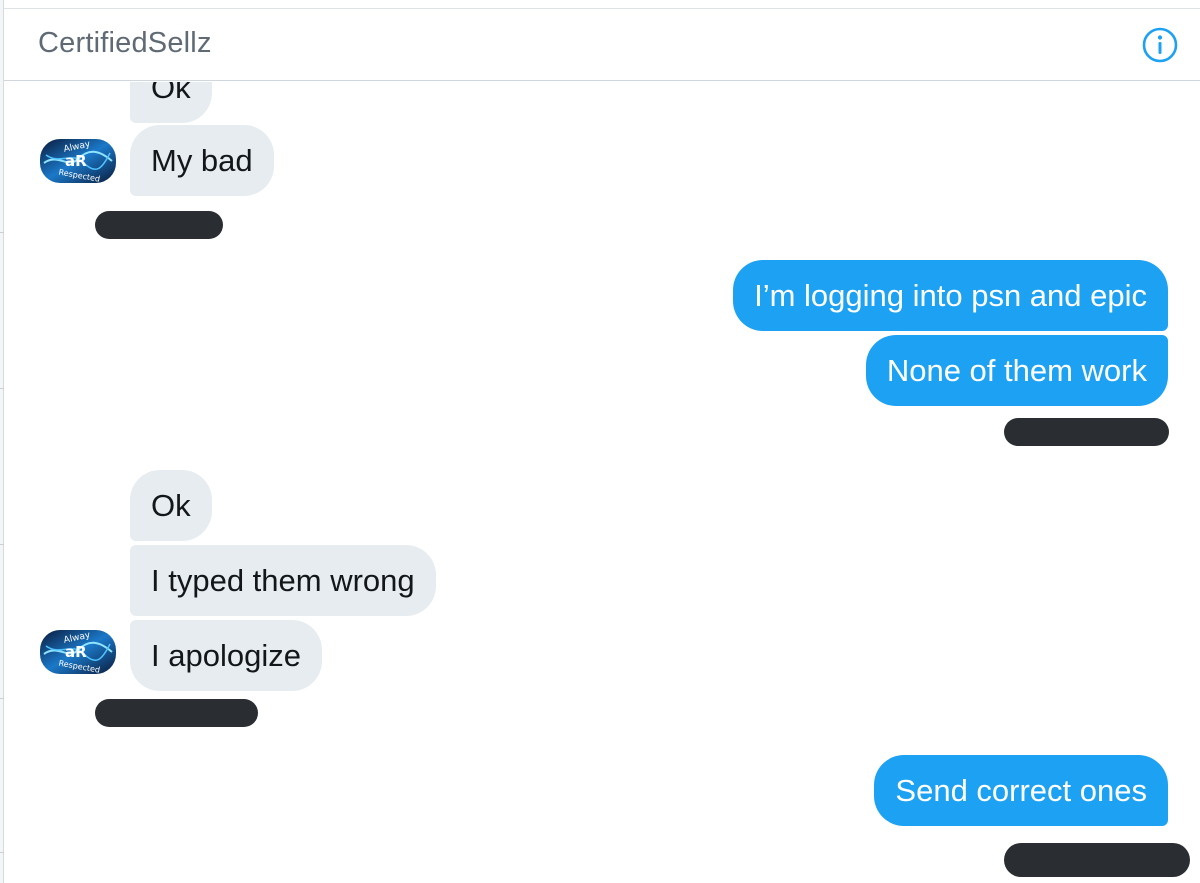 The image size is (1200, 883). Describe the element at coordinates (125, 43) in the screenshot. I see `conversation-title: CertifiedSellz` at that location.